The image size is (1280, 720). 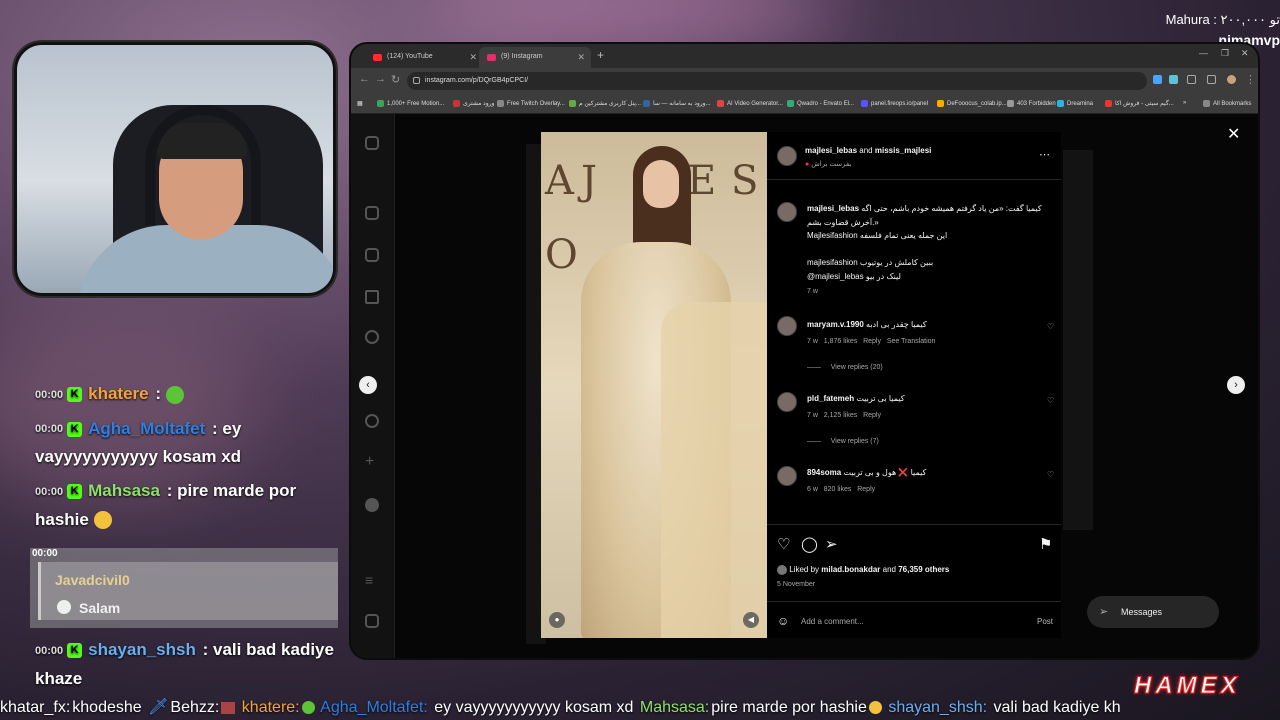 I want to click on extensions-icon, so click(x=1191, y=79).